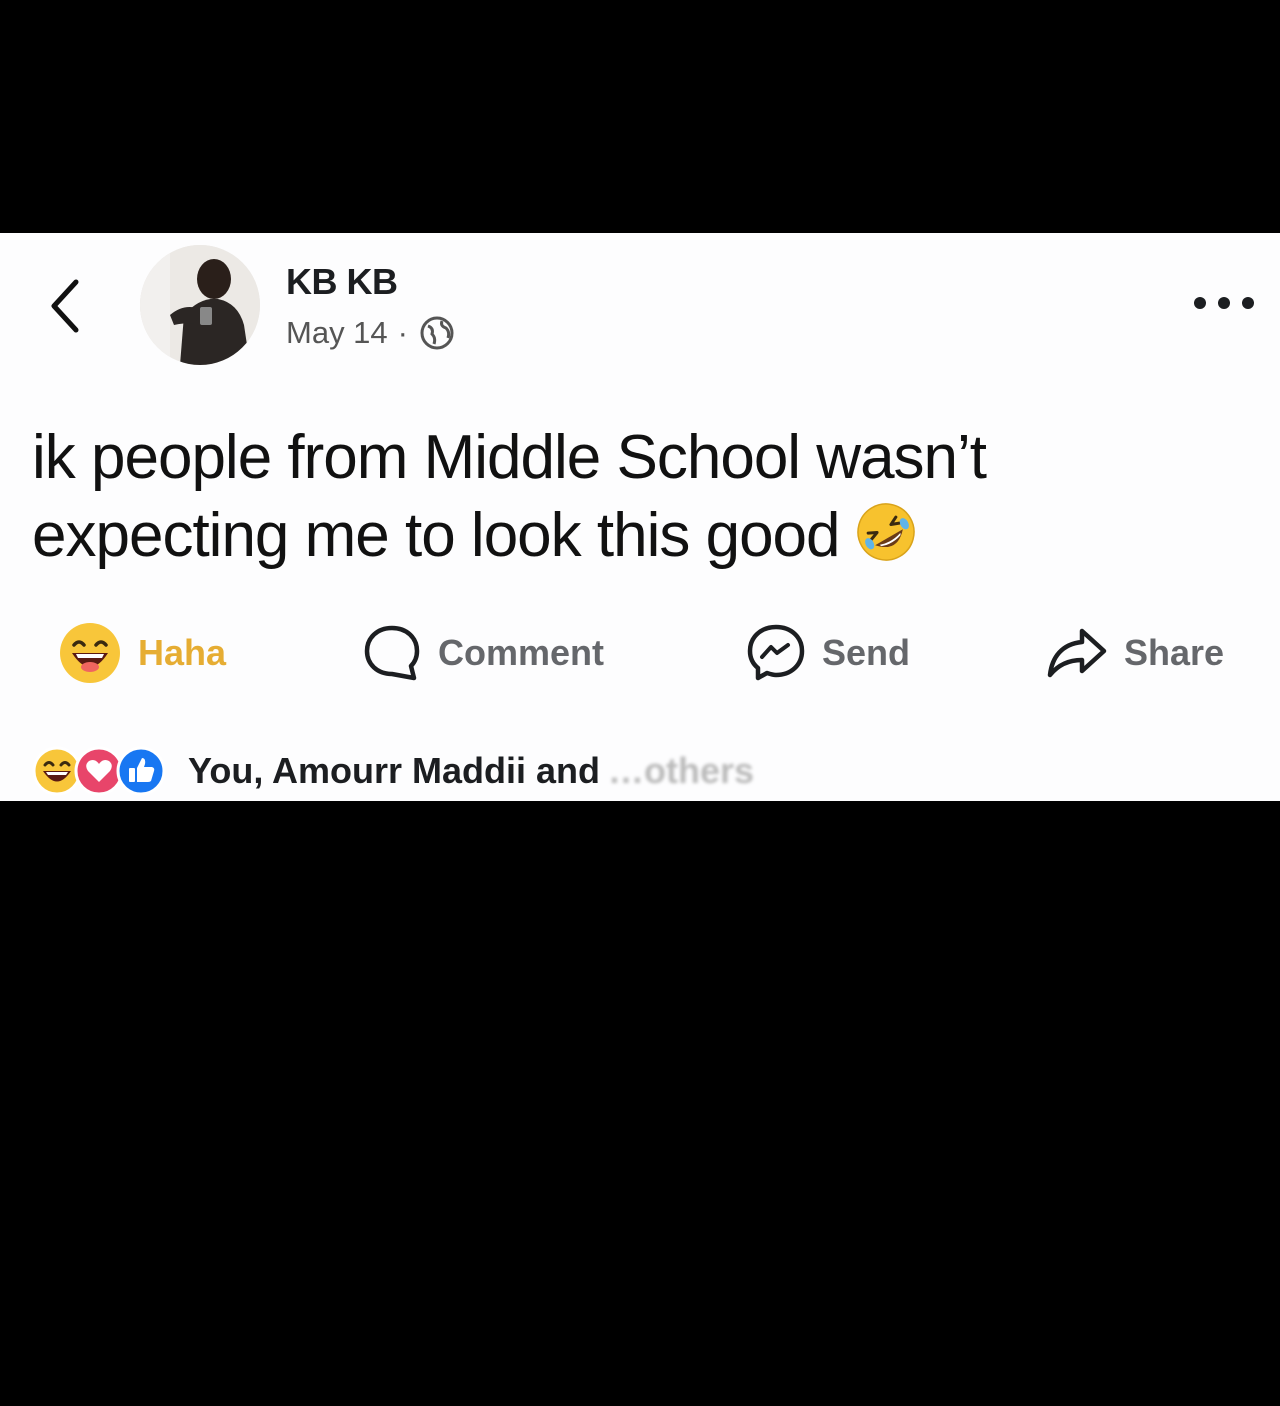 The image size is (1280, 1406). I want to click on comment-label: Comment, so click(521, 652).